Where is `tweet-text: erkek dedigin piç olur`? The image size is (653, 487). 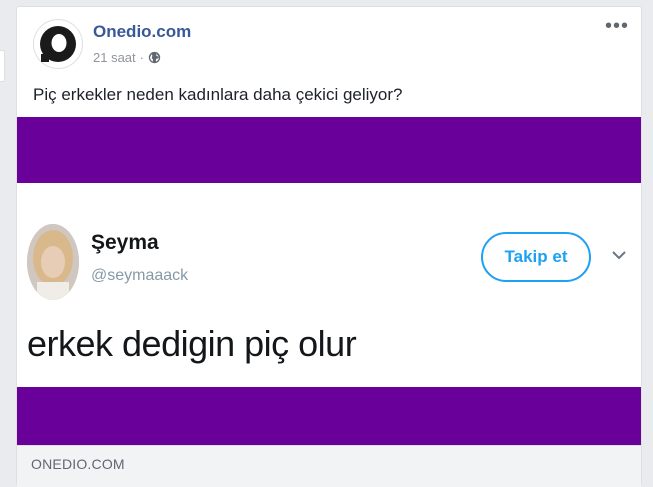 tweet-text: erkek dedigin piç olur is located at coordinates (192, 343).